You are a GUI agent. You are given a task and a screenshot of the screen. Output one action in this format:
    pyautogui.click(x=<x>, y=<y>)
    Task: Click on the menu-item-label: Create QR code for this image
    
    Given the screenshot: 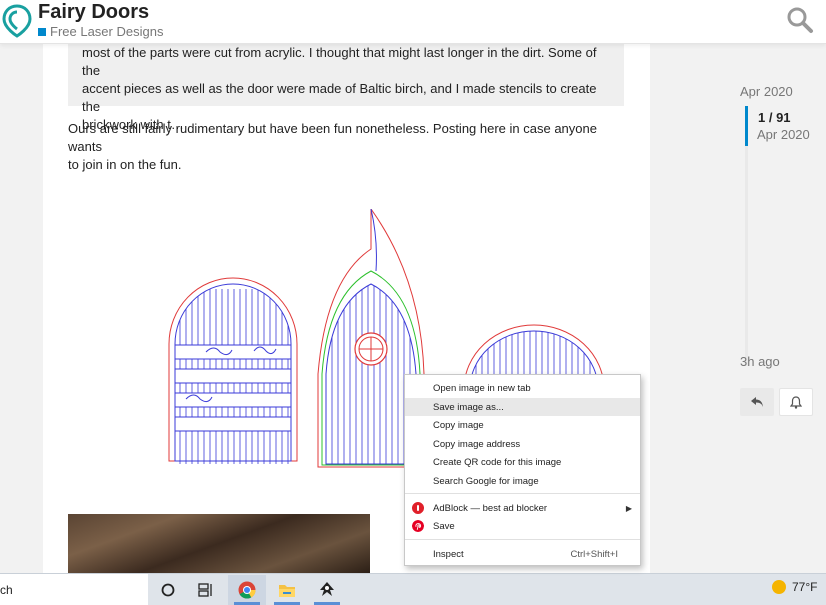 What is the action you would take?
    pyautogui.click(x=497, y=462)
    